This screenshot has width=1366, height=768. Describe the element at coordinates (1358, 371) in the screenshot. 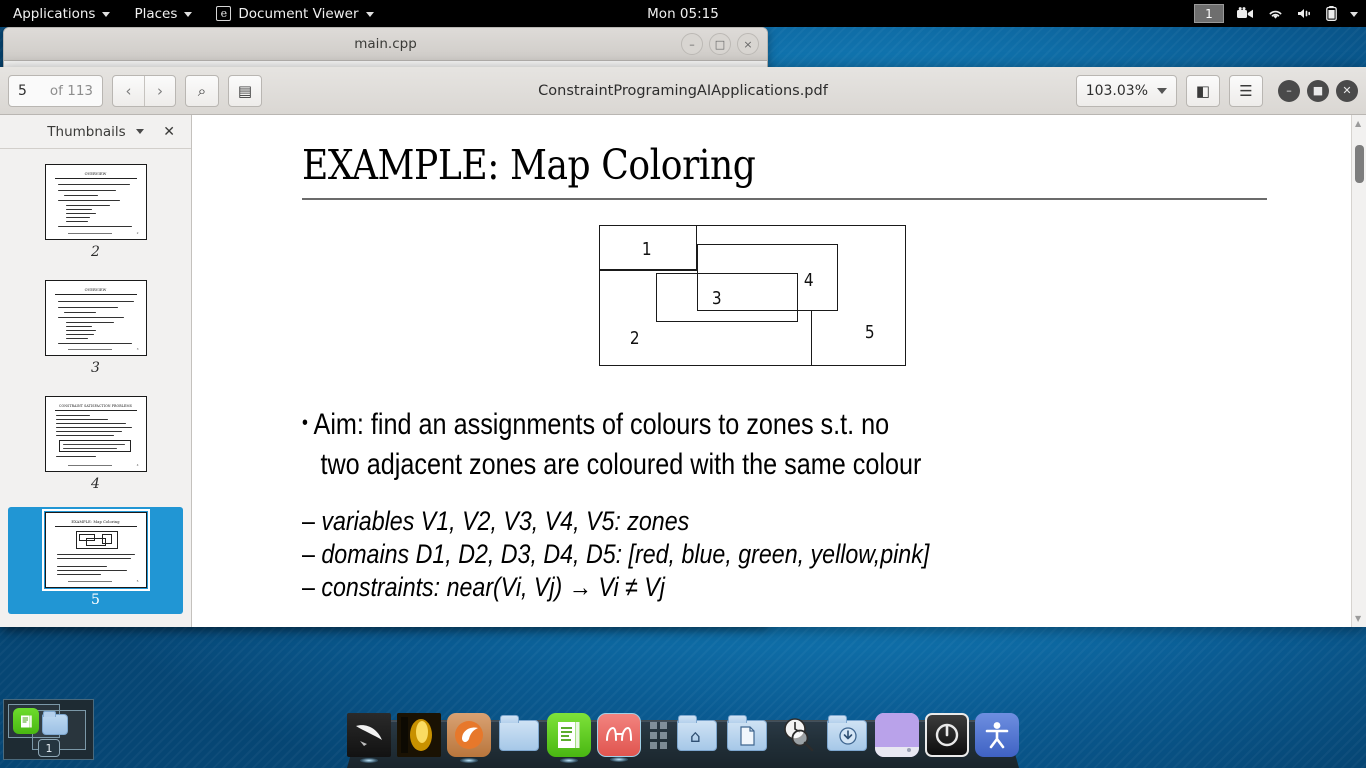

I see `vertical-scrollbar: ▲ ▼` at that location.